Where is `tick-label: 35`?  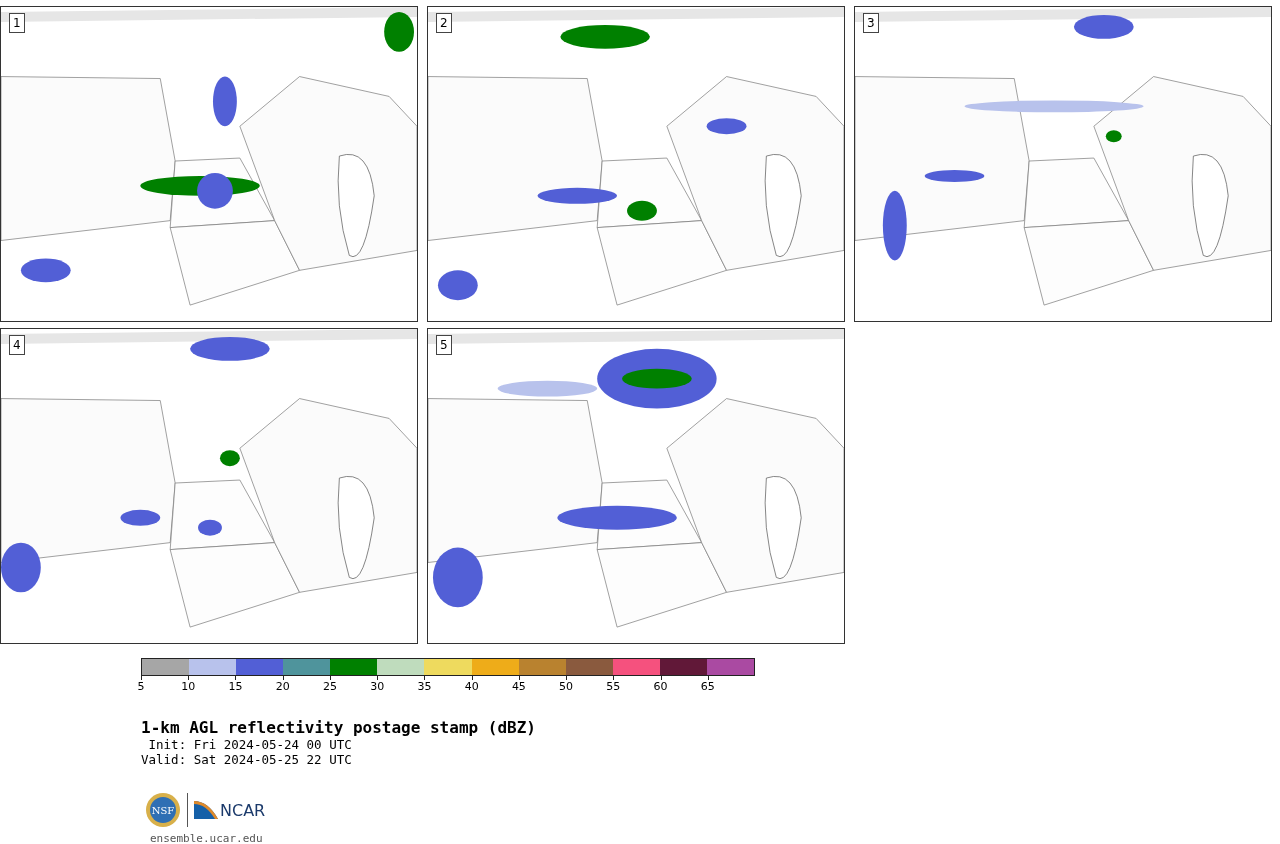
tick-label: 35 is located at coordinates (424, 686).